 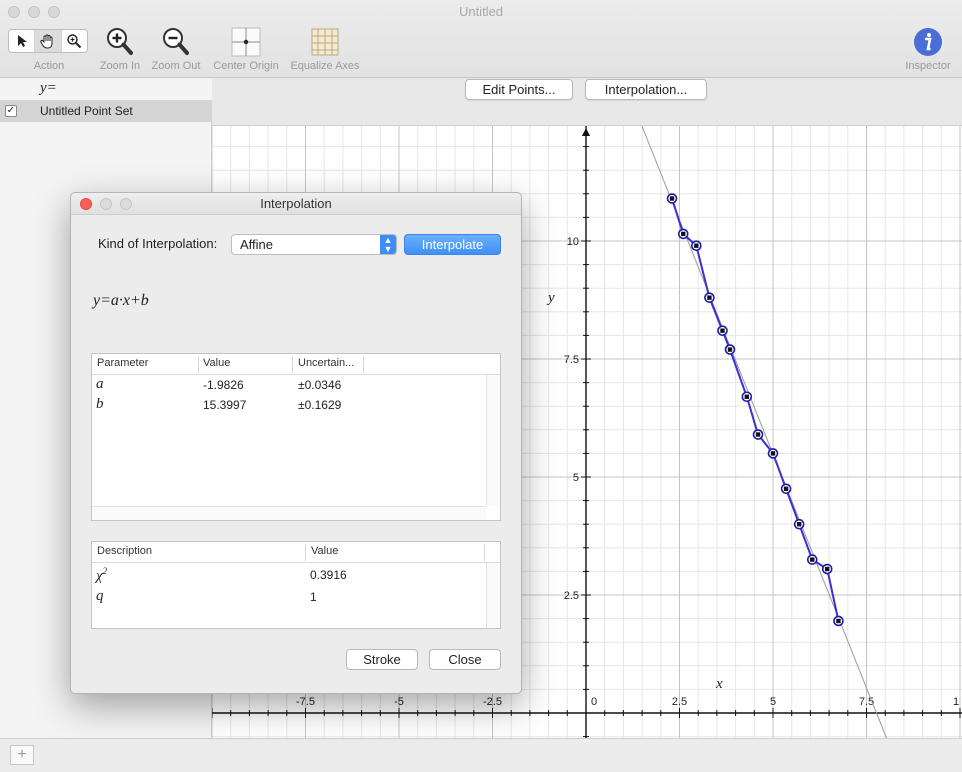 I want to click on function-label: y=, so click(x=48, y=88).